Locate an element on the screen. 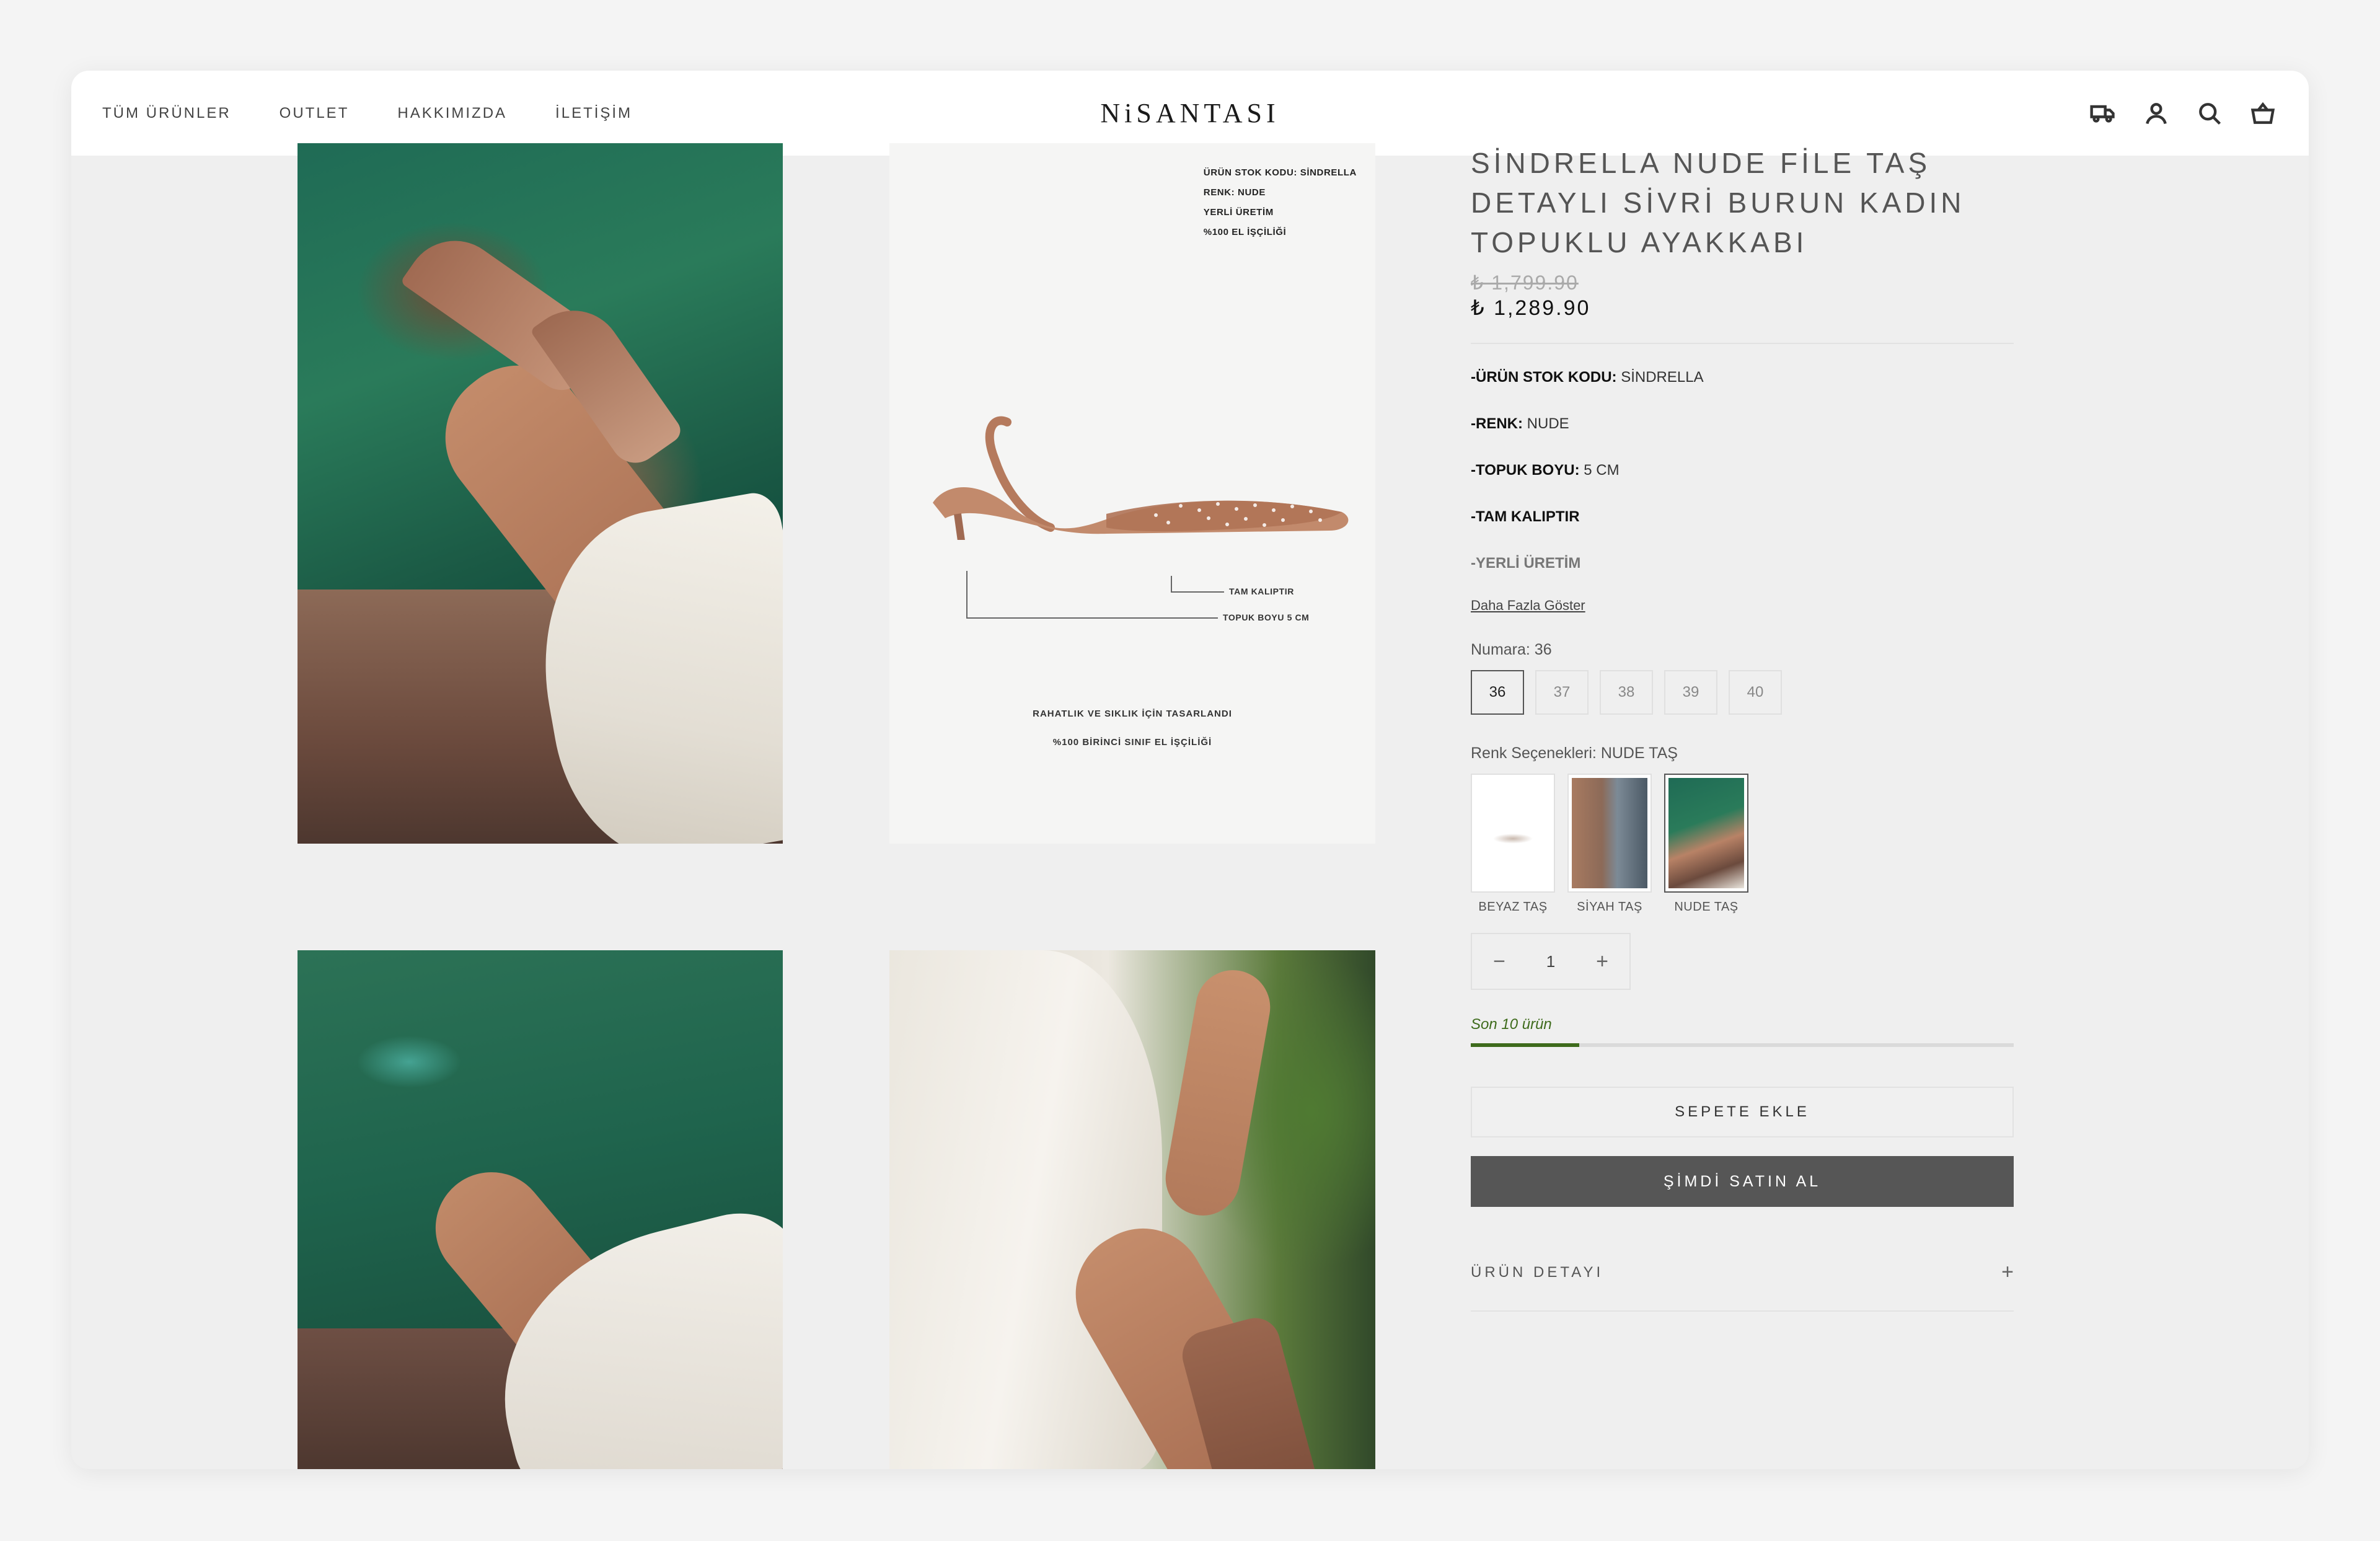  size-option-38: 38 is located at coordinates (1626, 692).